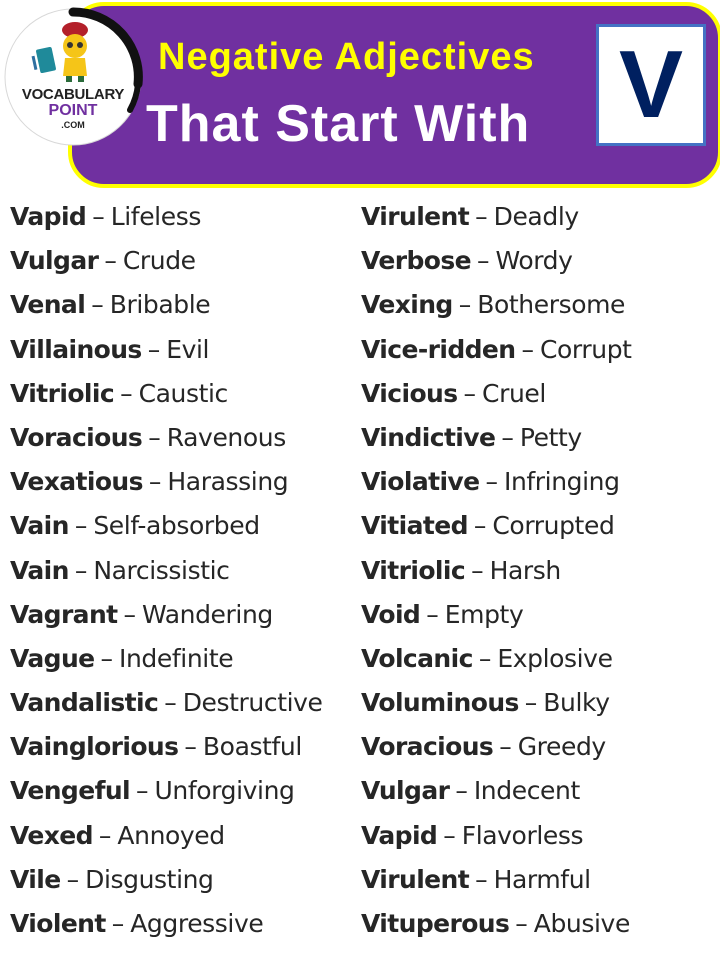  What do you see at coordinates (405, 791) in the screenshot?
I see `adjective: Vulgar` at bounding box center [405, 791].